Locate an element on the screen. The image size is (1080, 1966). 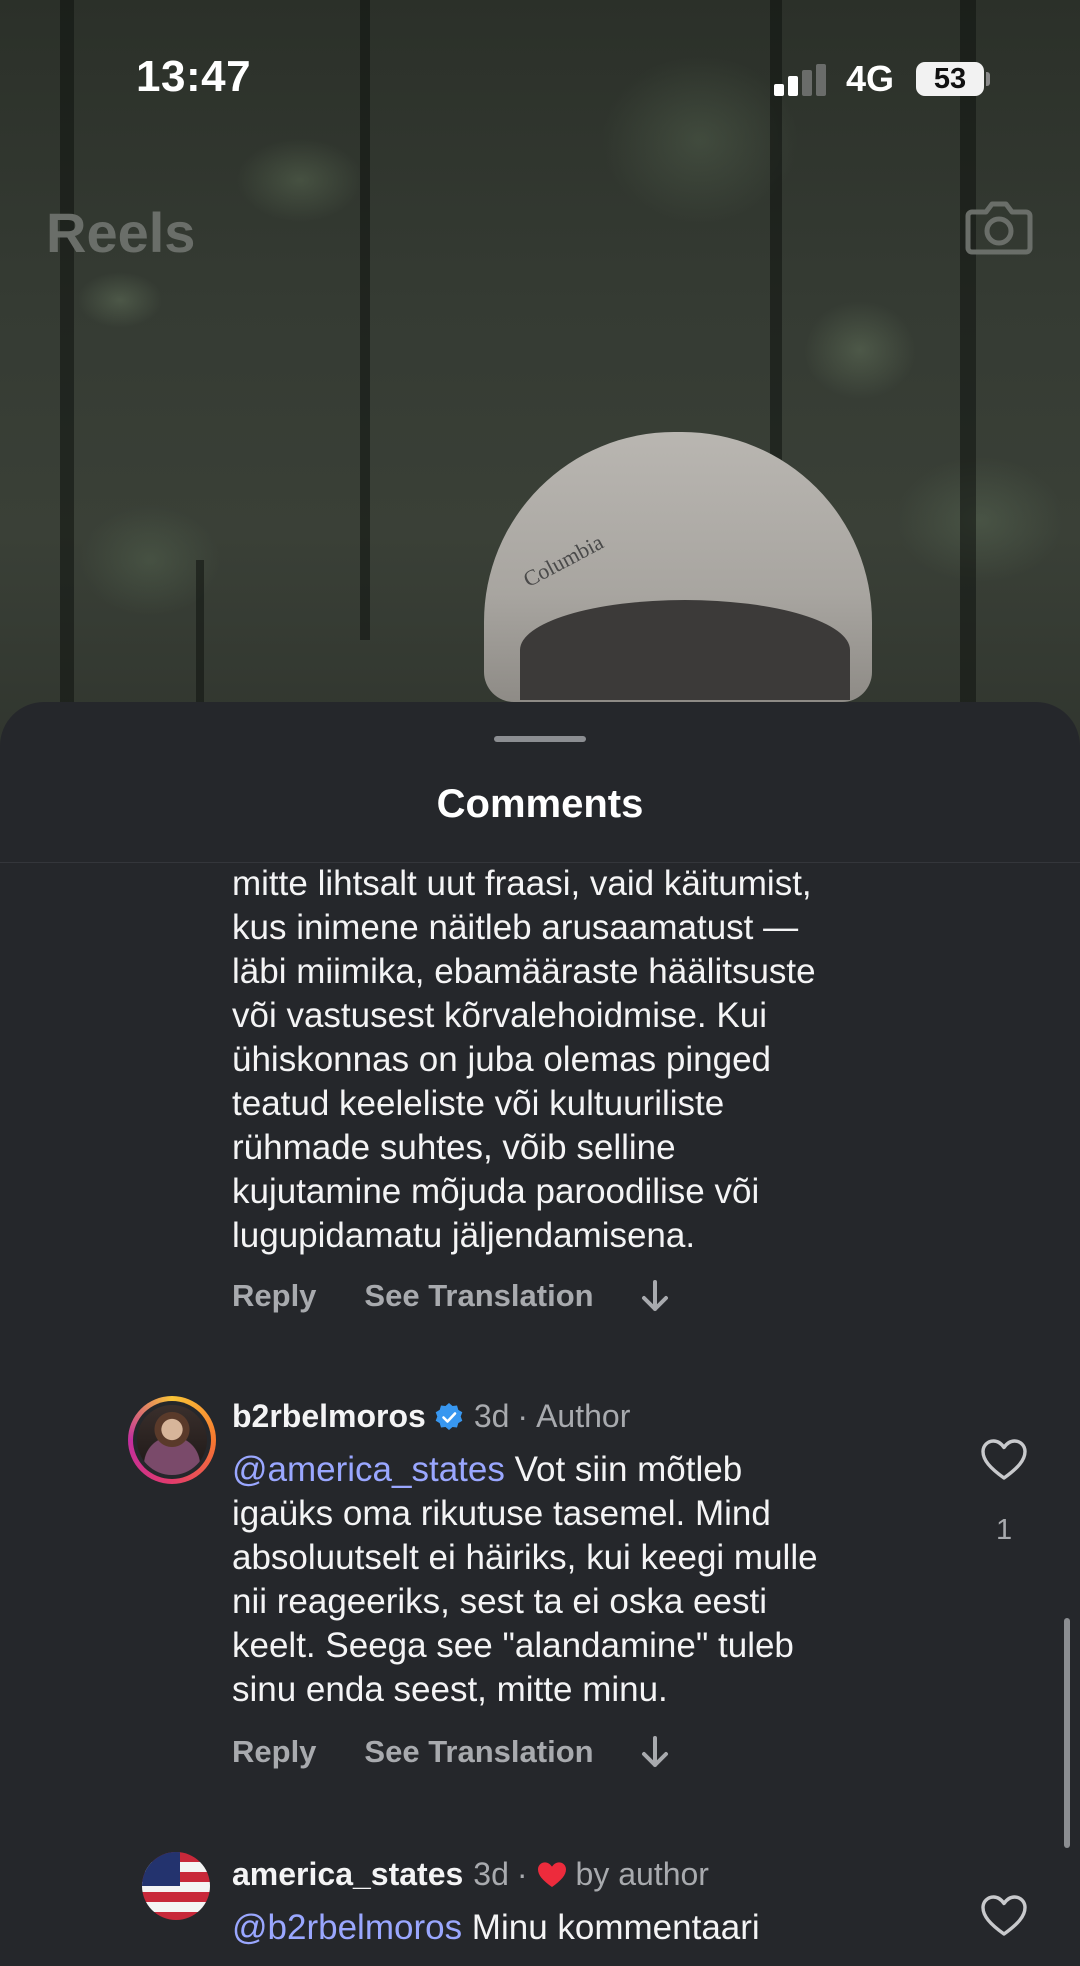
comment-line: ühiskonnas on juba olemas pinged is located at coordinates (501, 1059).